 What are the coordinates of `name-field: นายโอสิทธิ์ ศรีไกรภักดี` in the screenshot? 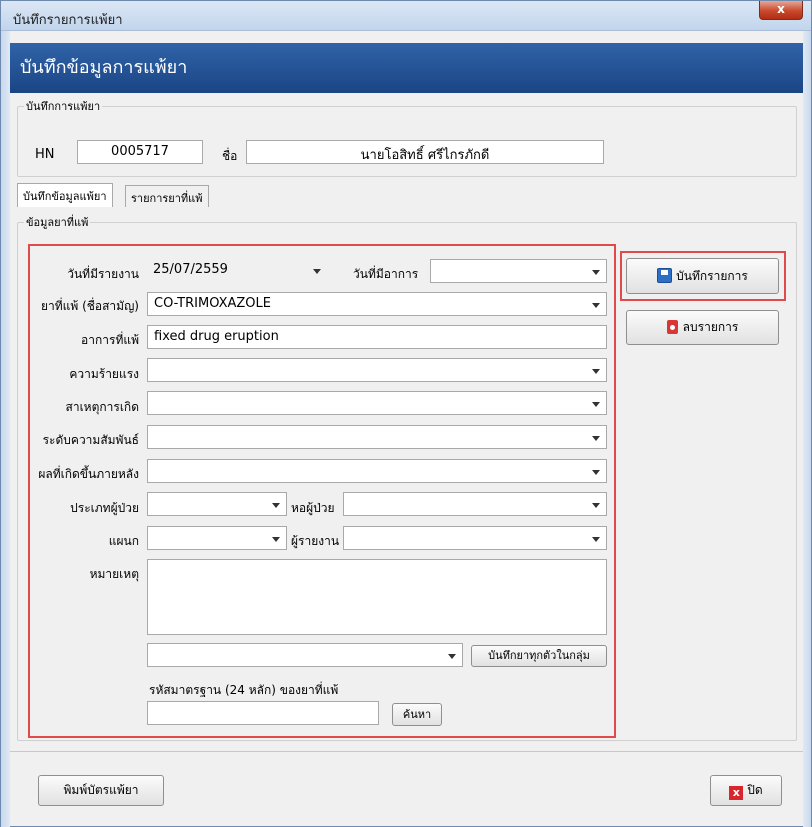 It's located at (425, 152).